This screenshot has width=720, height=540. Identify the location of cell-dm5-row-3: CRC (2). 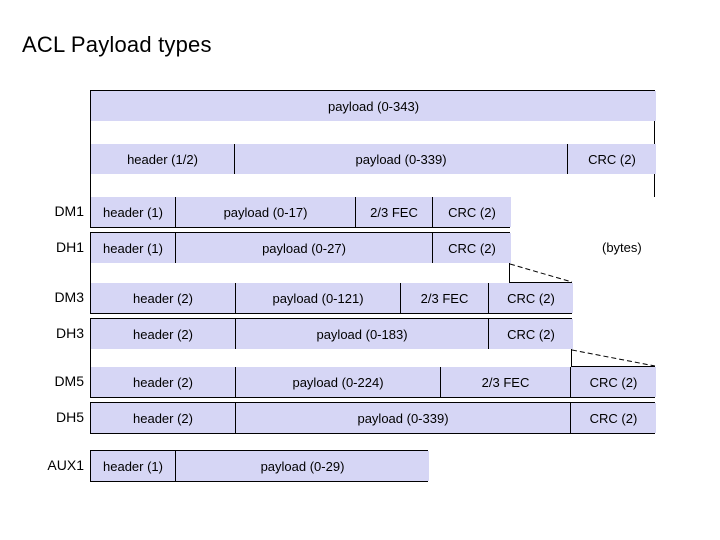
(613, 382).